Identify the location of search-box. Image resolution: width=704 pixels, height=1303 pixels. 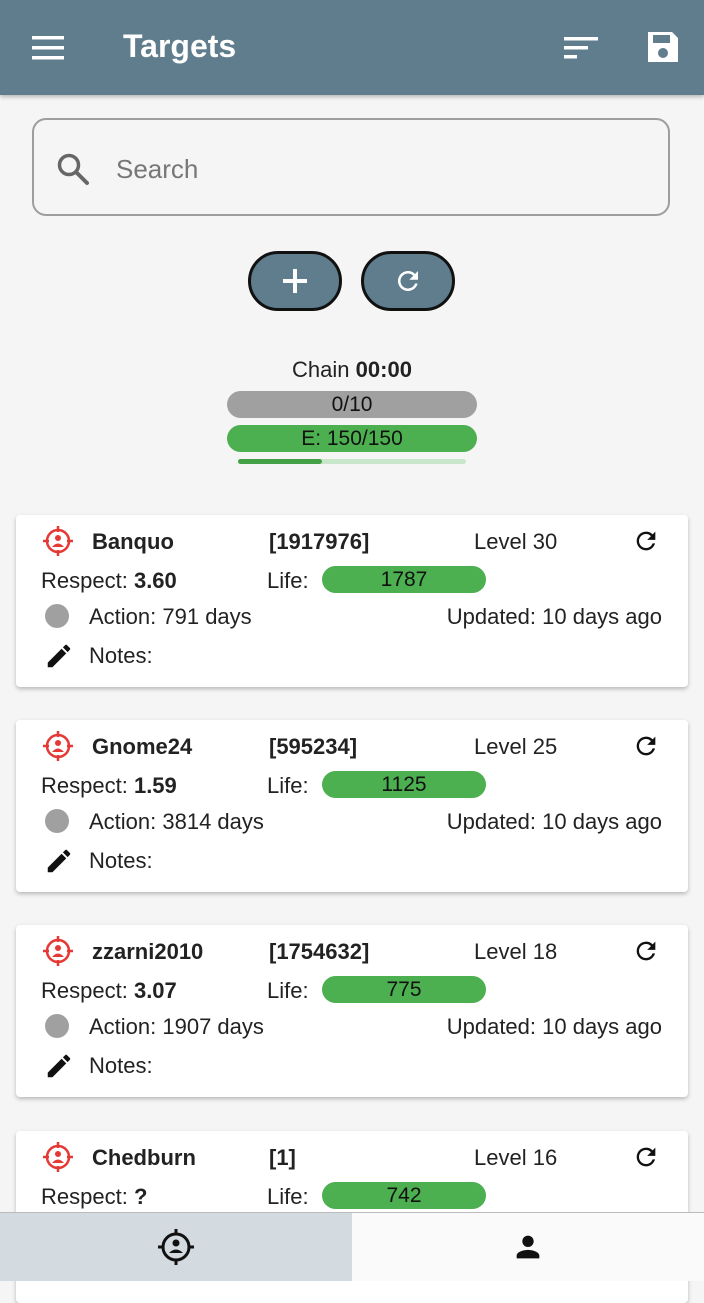
(351, 167).